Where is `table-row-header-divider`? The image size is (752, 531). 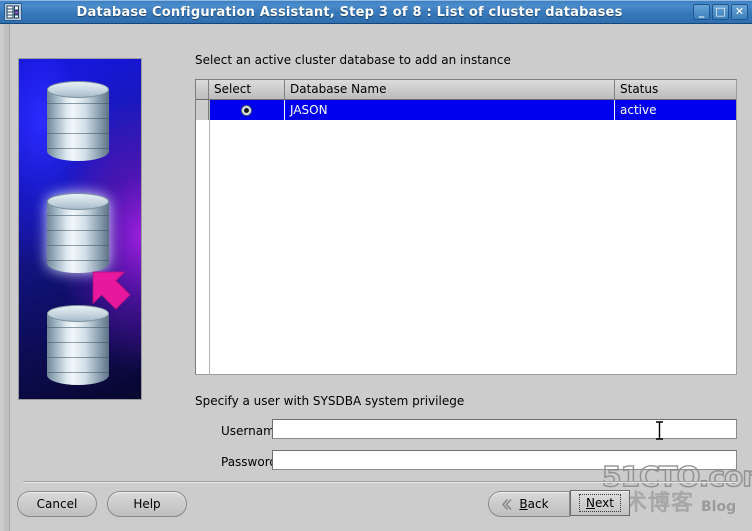
table-row-header-divider is located at coordinates (209, 237).